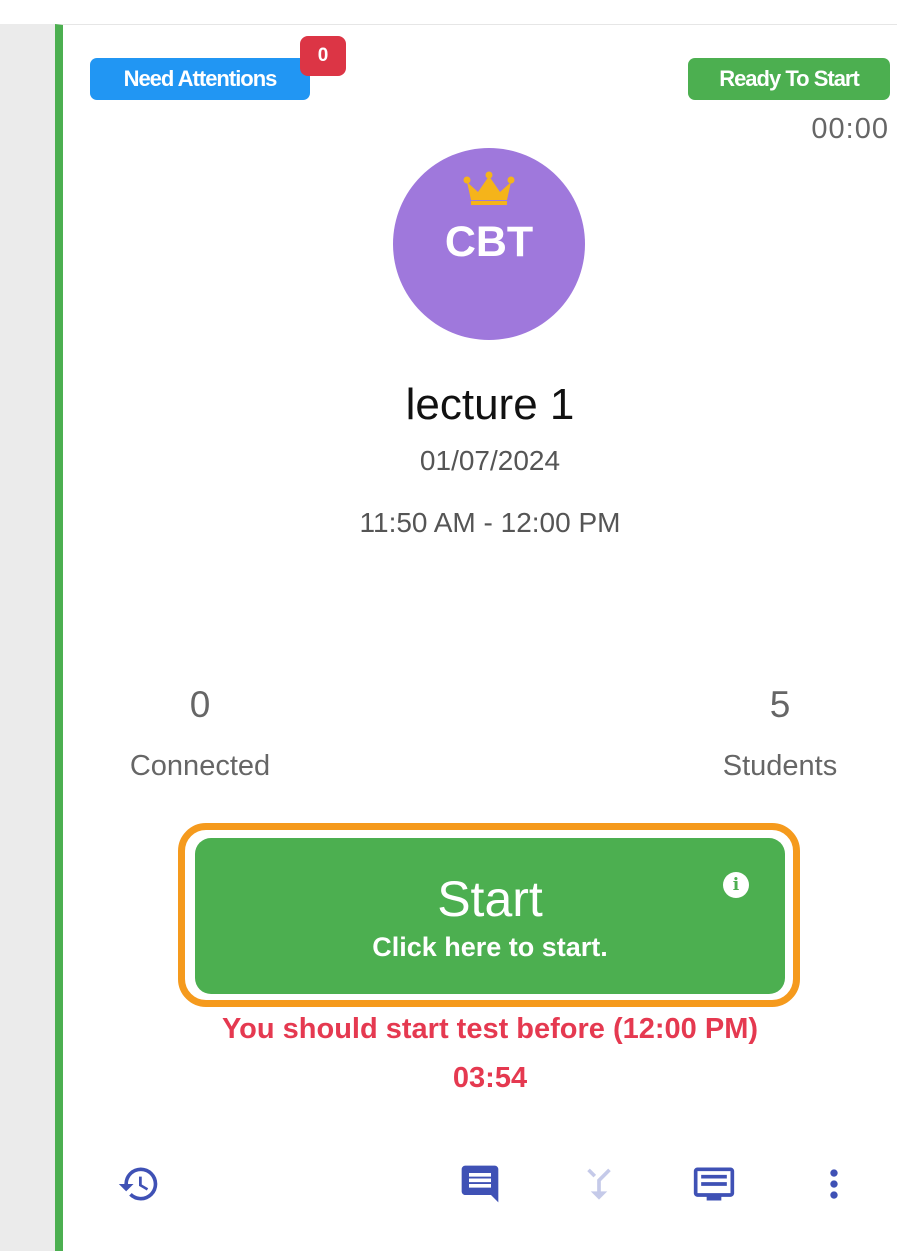 Image resolution: width=897 pixels, height=1251 pixels. What do you see at coordinates (323, 56) in the screenshot?
I see `attention-count-badge: 0` at bounding box center [323, 56].